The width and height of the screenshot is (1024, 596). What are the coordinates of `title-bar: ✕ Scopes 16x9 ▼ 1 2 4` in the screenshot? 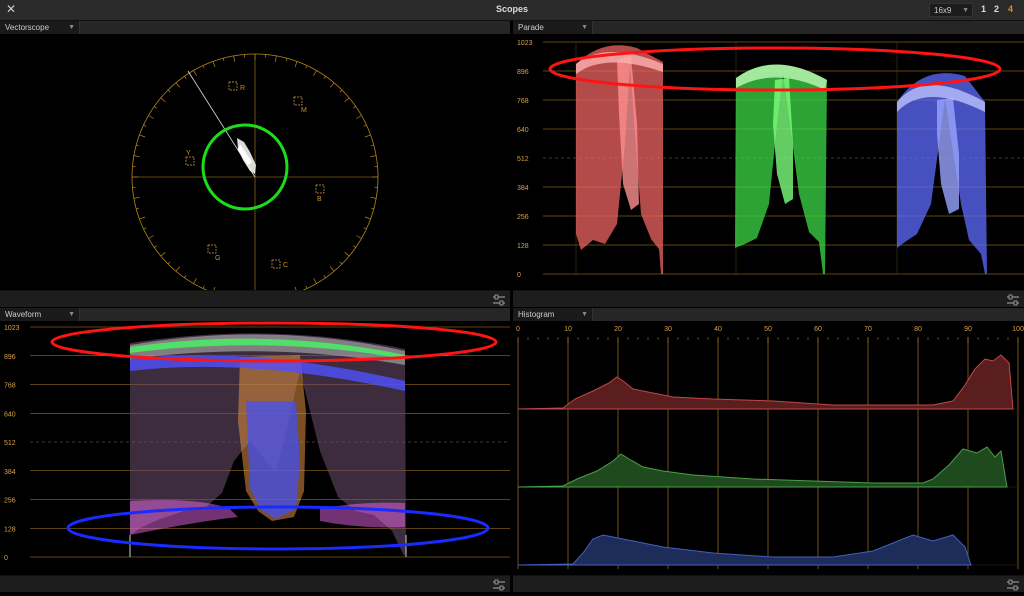 It's located at (512, 10).